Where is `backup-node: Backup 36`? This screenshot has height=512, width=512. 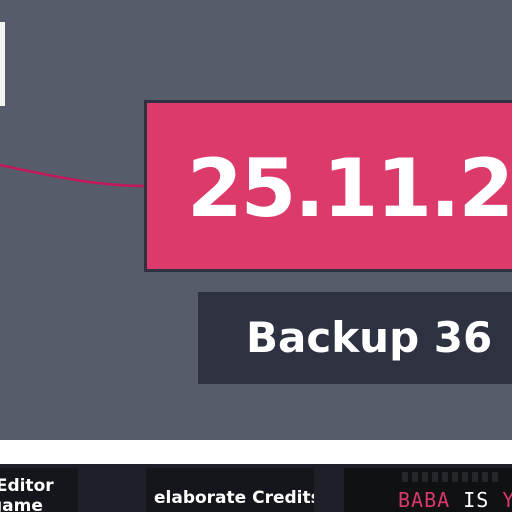 backup-node: Backup 36 is located at coordinates (355, 338).